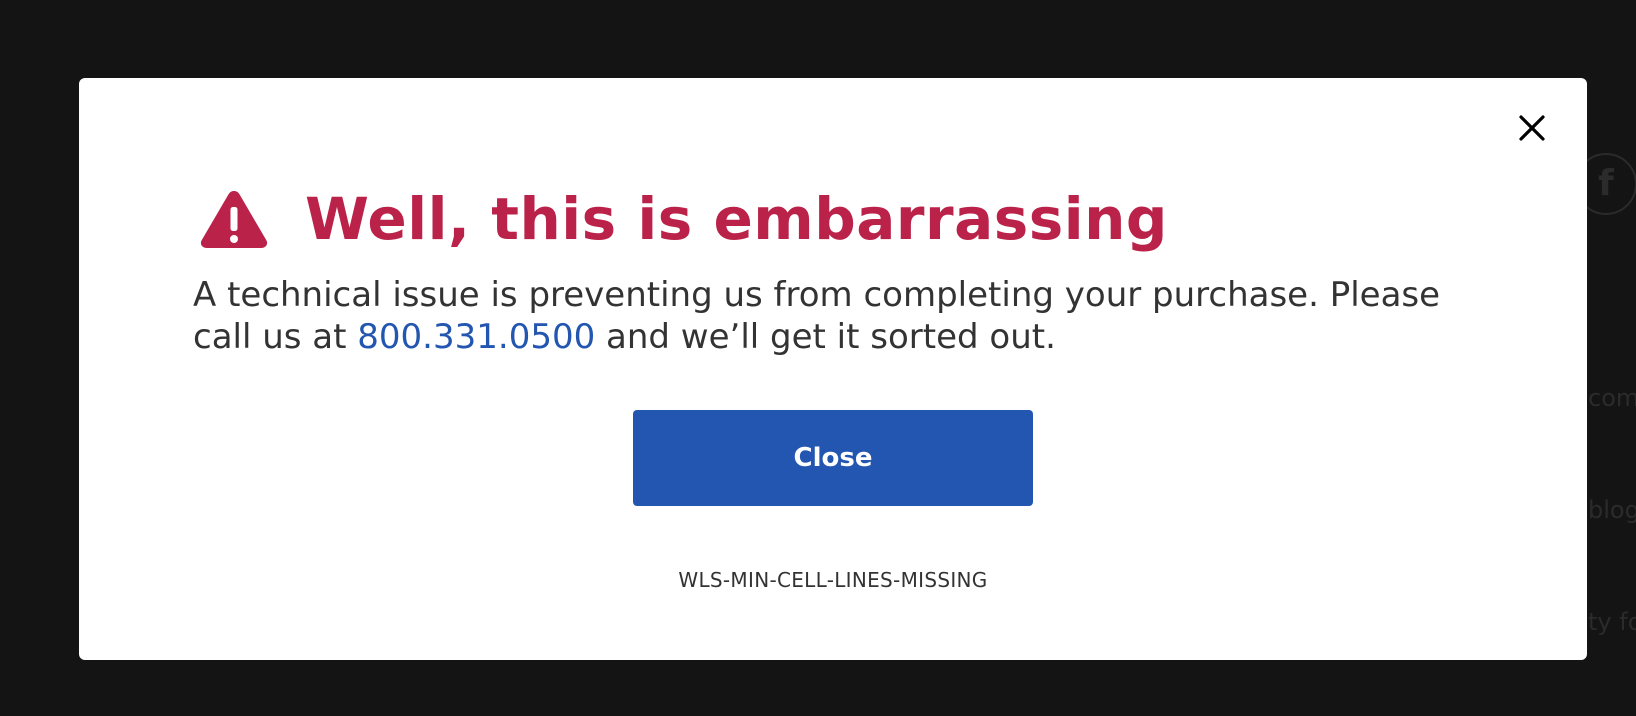  Describe the element at coordinates (1532, 128) in the screenshot. I see `close-icon` at that location.